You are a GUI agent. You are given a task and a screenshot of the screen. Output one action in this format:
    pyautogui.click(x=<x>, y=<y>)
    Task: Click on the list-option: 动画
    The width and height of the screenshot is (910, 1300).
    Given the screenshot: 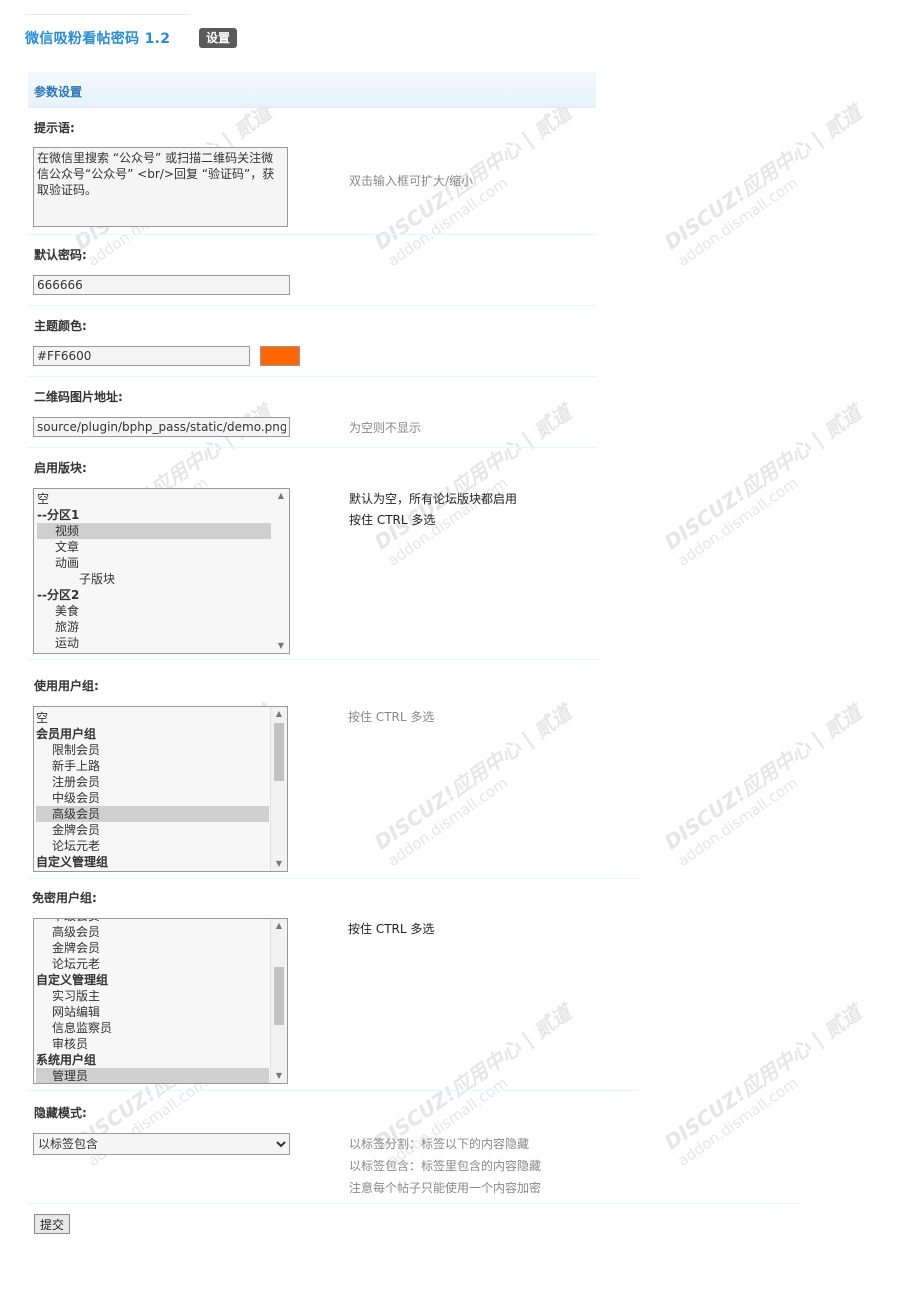 What is the action you would take?
    pyautogui.click(x=154, y=563)
    